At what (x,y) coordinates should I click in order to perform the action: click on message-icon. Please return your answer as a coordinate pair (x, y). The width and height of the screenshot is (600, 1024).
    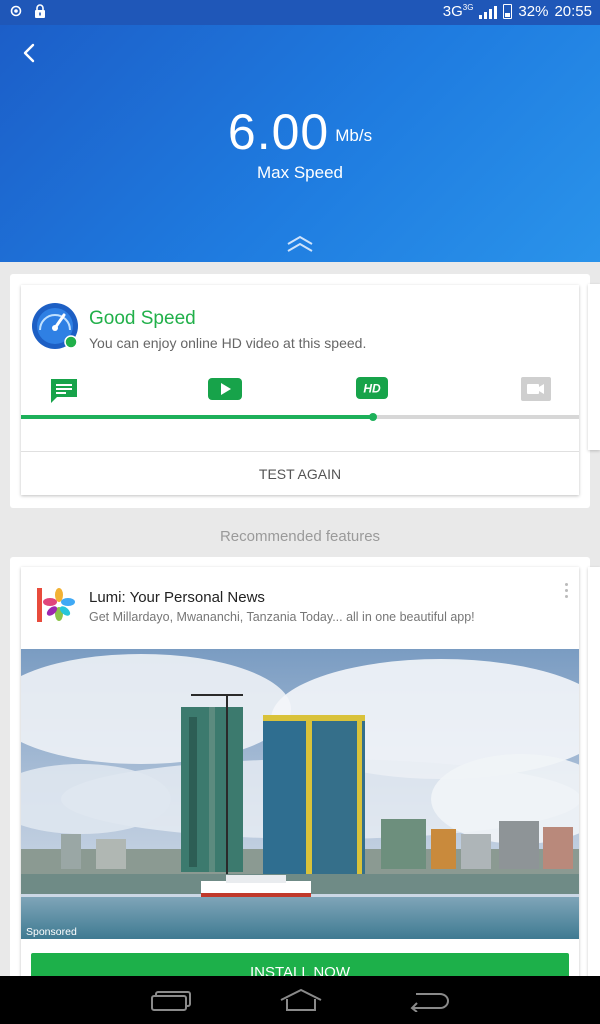
    Looking at the image, I should click on (64, 391).